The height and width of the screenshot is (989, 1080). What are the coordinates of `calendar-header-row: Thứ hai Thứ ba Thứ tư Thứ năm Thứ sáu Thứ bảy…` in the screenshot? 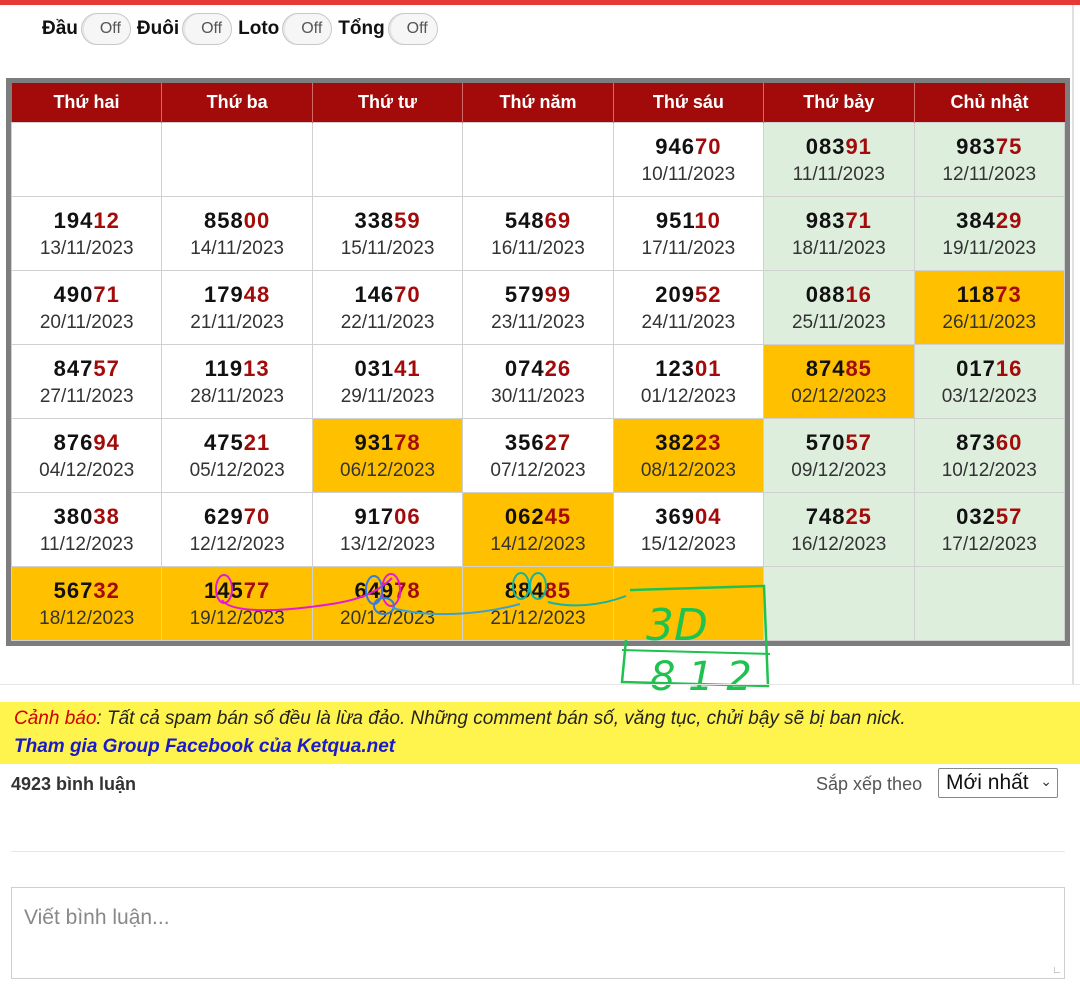 It's located at (538, 103).